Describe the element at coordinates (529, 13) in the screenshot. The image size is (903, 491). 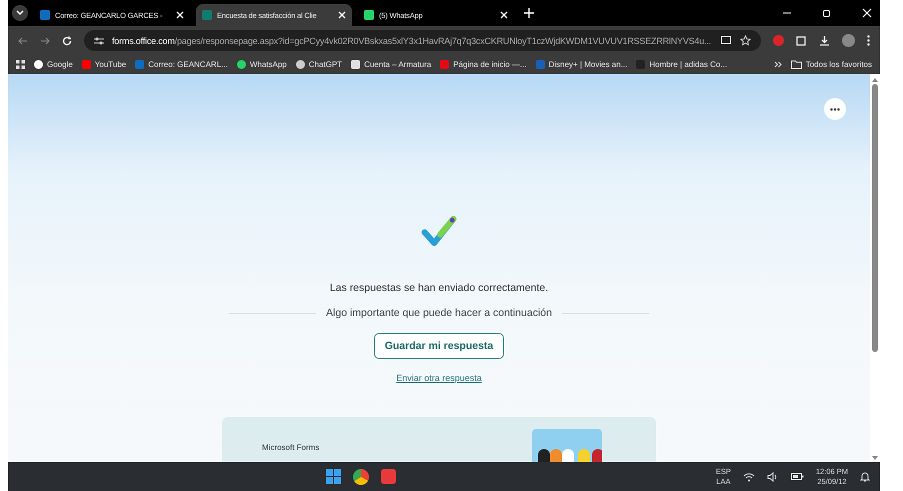
I see `new-tab-icon` at that location.